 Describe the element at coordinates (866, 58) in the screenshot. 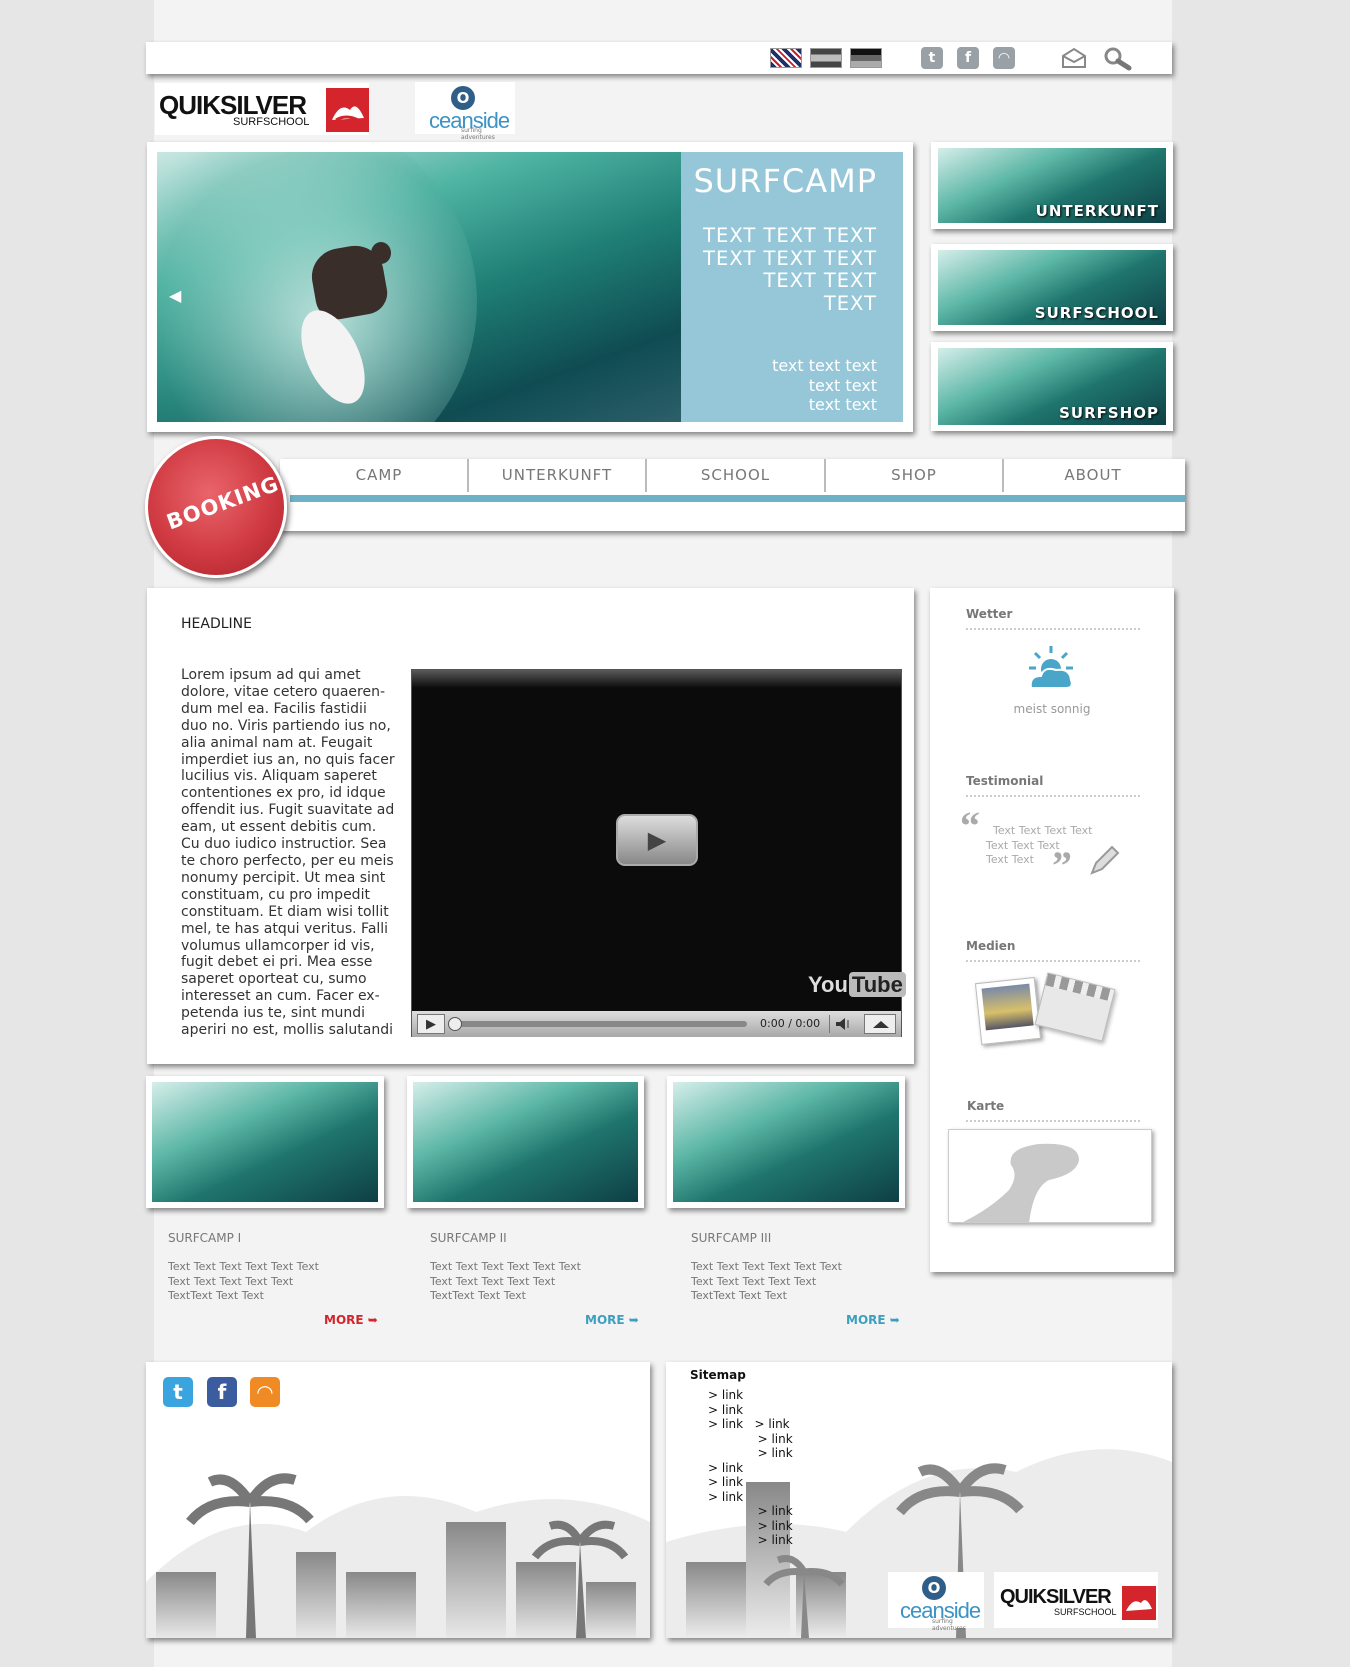

I see `german-flag-icon` at that location.